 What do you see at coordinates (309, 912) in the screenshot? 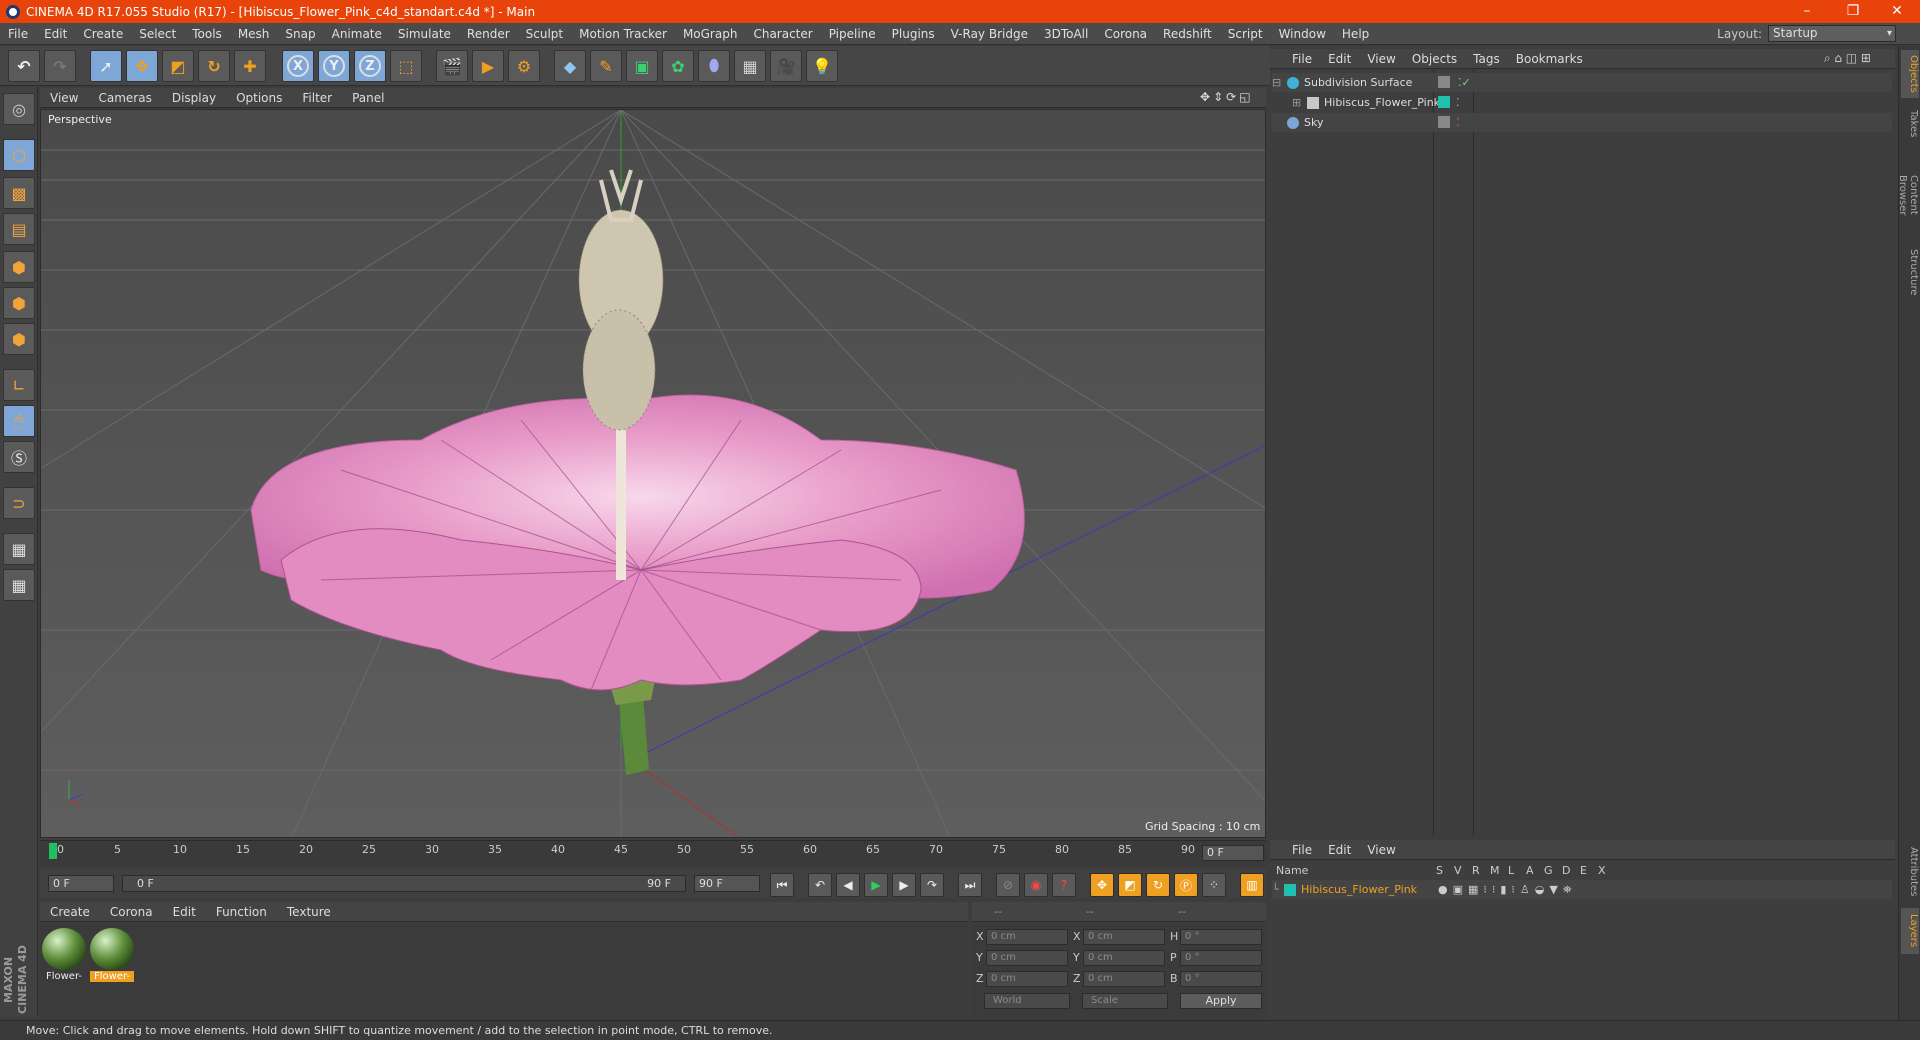
I see `material-menu-texture: Texture` at bounding box center [309, 912].